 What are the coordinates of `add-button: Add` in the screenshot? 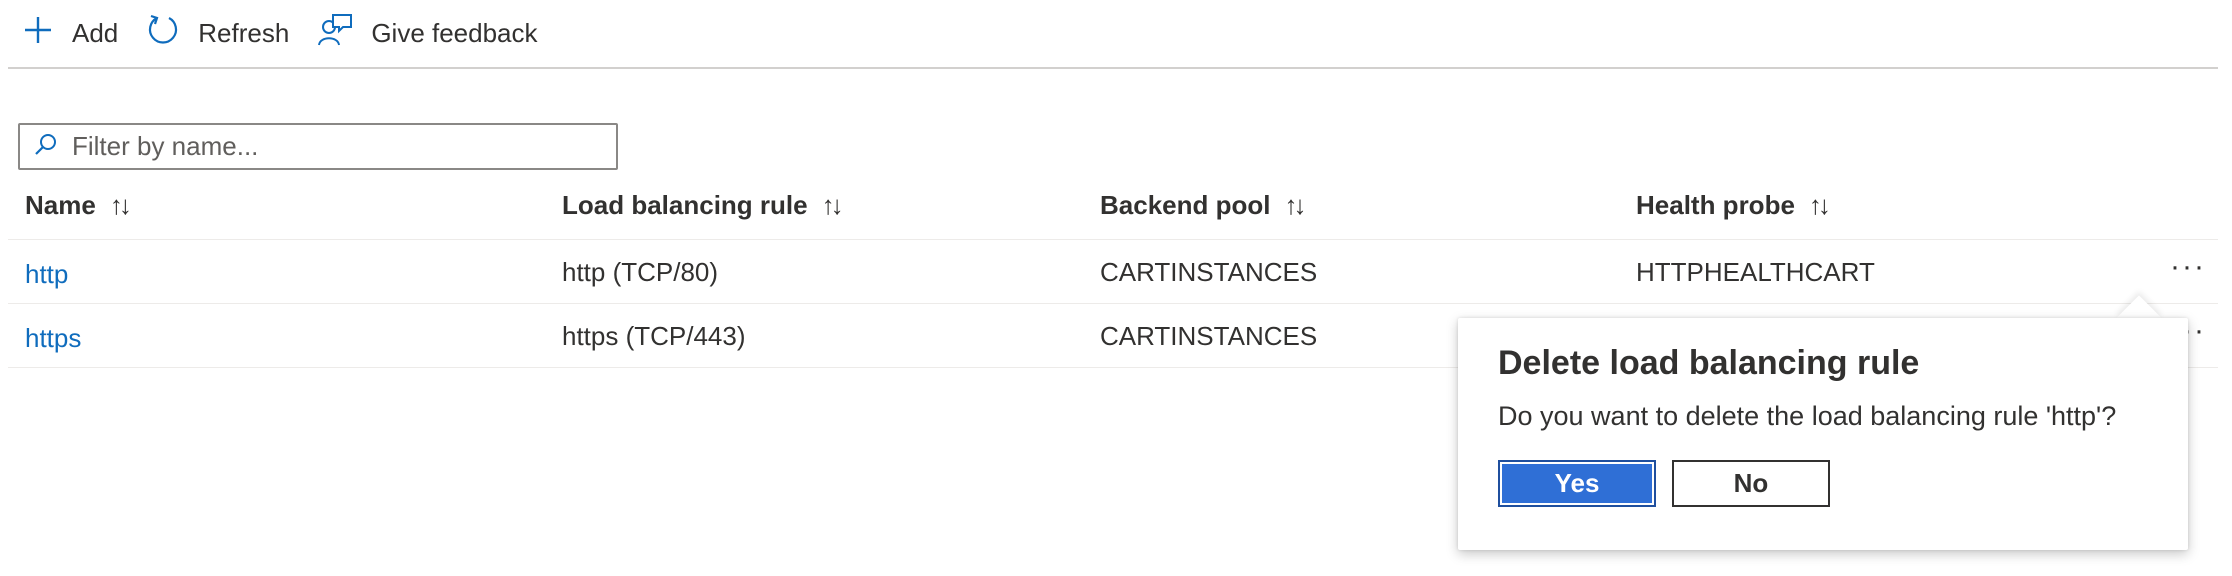 It's located at (70, 34).